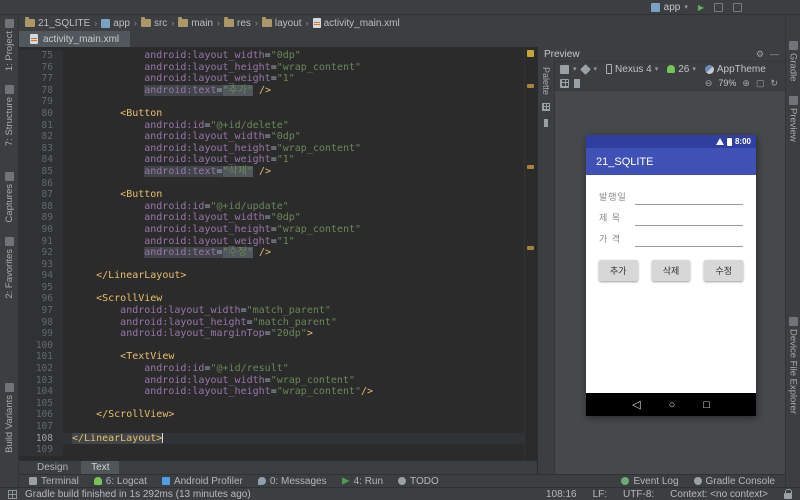 This screenshot has width=800, height=500. Describe the element at coordinates (618, 270) in the screenshot. I see `phone-button-1: 추가` at that location.